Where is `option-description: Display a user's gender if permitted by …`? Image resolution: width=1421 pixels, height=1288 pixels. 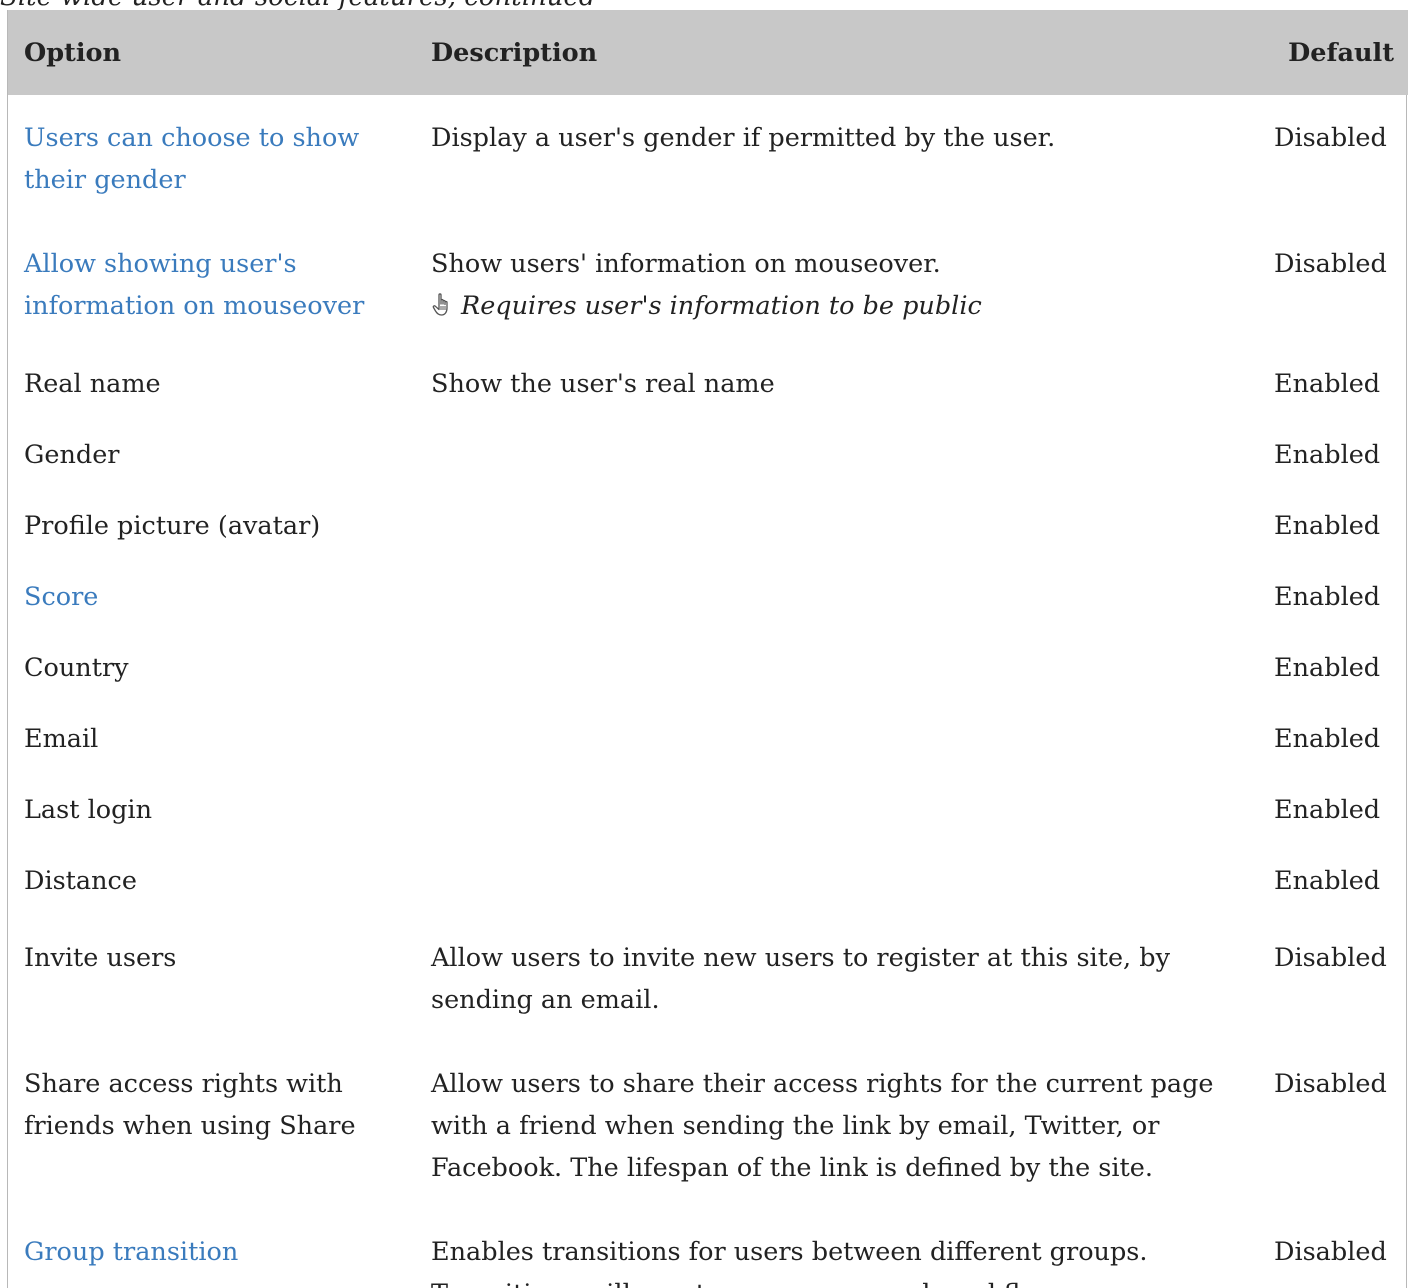
option-description: Display a user's gender if permitted by … is located at coordinates (743, 138).